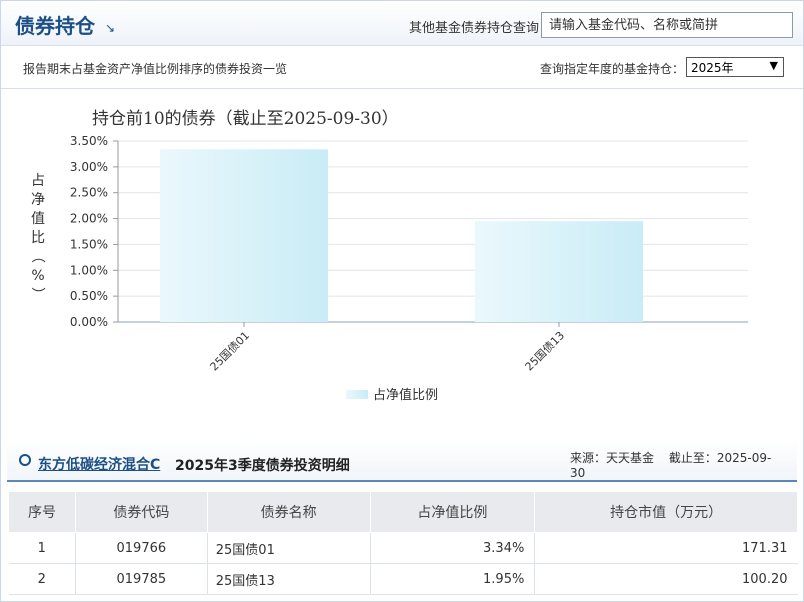  What do you see at coordinates (544, 350) in the screenshot?
I see `x-tick-label: 25国债13` at bounding box center [544, 350].